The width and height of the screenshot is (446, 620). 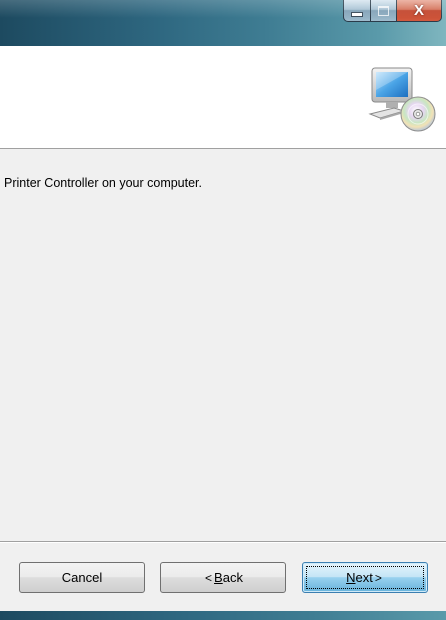 I want to click on caption-buttons: X, so click(x=392, y=11).